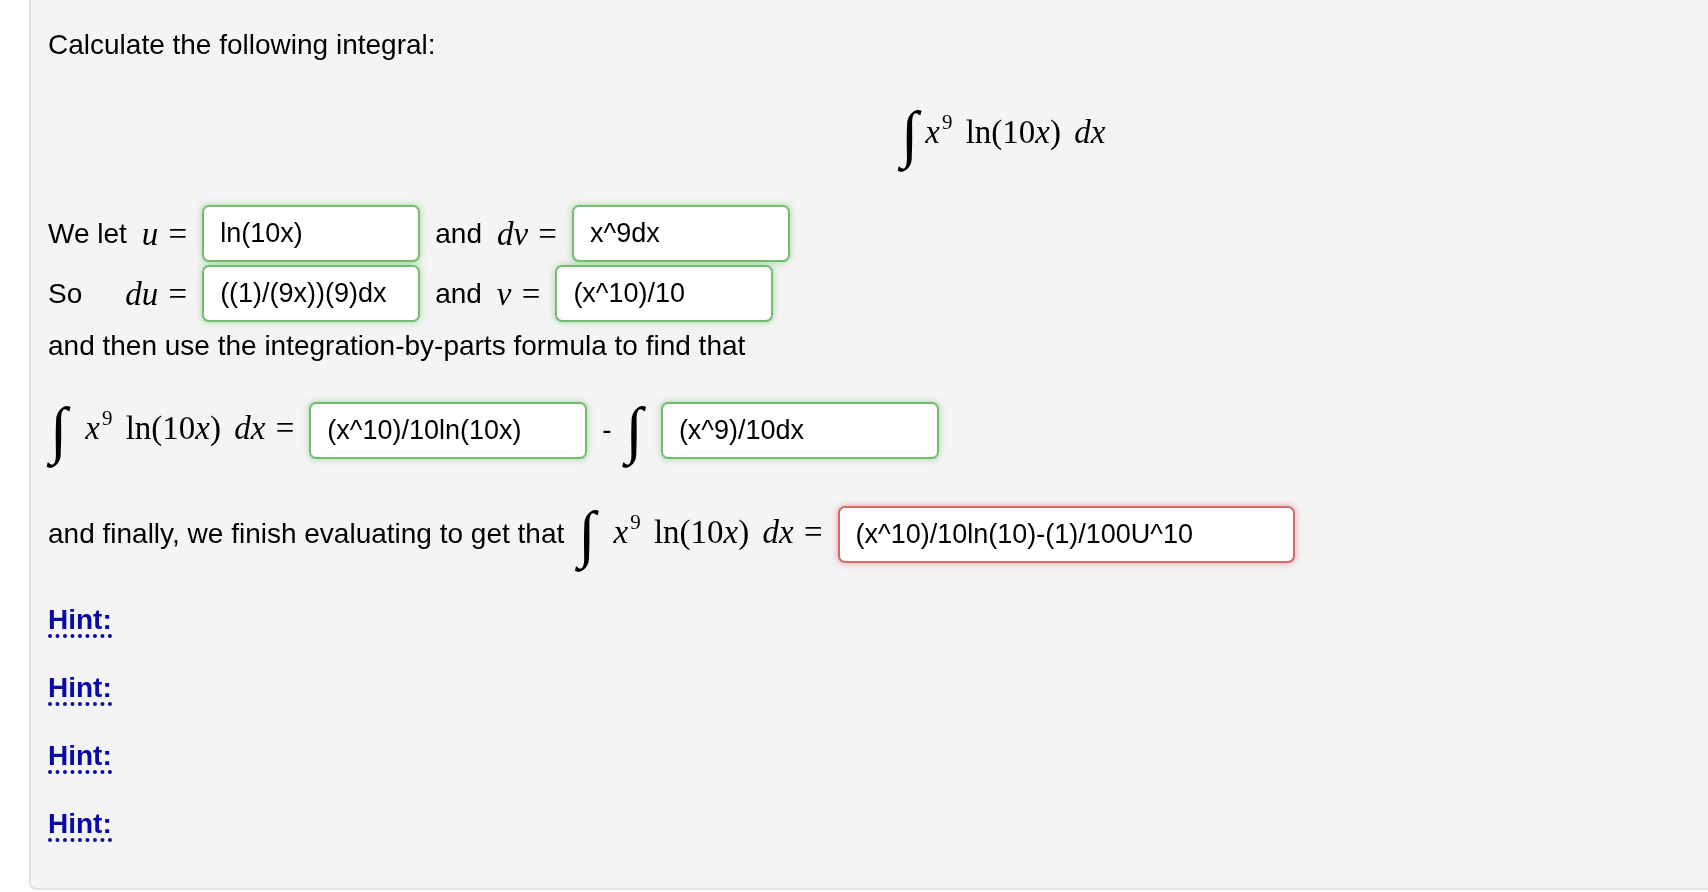  I want to click on prompt-text: Calculate the following integral:, so click(242, 45).